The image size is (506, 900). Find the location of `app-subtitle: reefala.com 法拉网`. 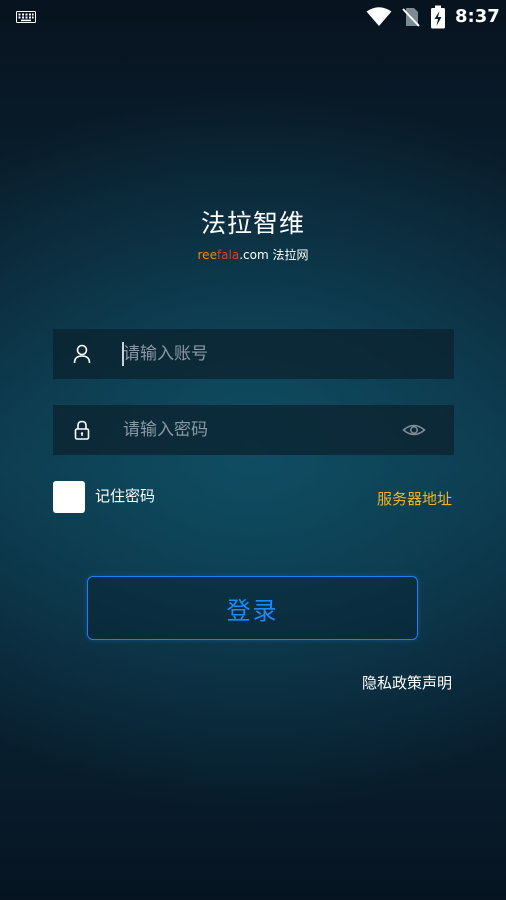

app-subtitle: reefala.com 法拉网 is located at coordinates (253, 255).